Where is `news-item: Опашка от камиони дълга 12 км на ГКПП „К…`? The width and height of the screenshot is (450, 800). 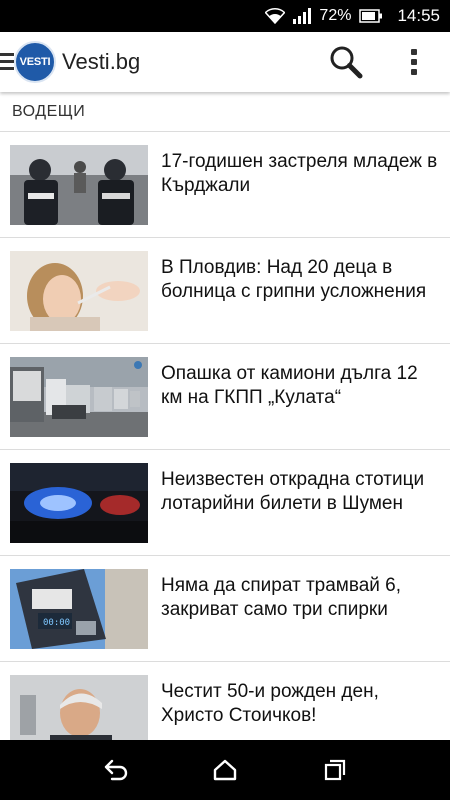
news-item: Опашка от камиони дълга 12 км на ГКПП „К… is located at coordinates (225, 397).